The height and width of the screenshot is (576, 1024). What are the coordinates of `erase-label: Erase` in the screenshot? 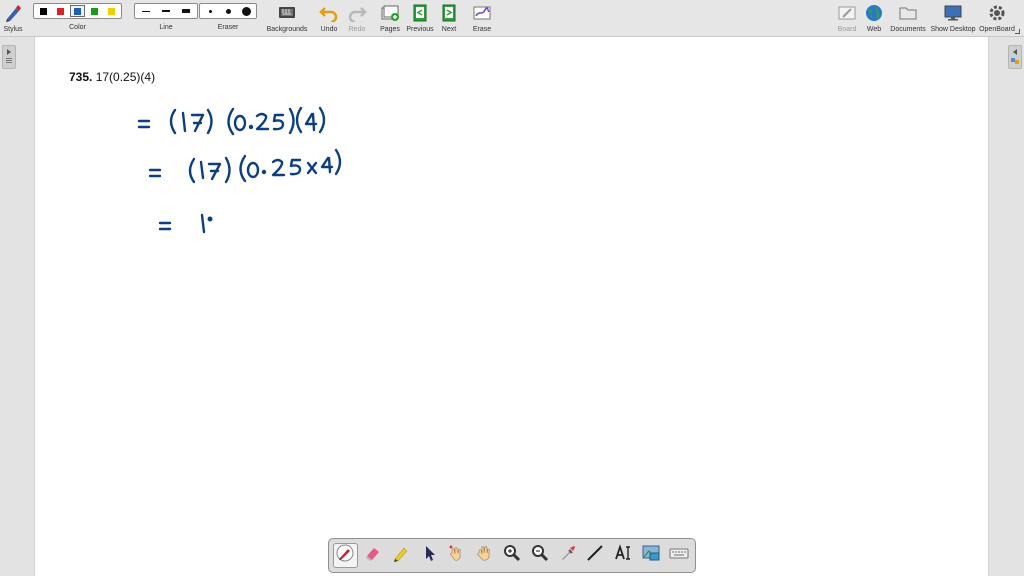 It's located at (482, 29).